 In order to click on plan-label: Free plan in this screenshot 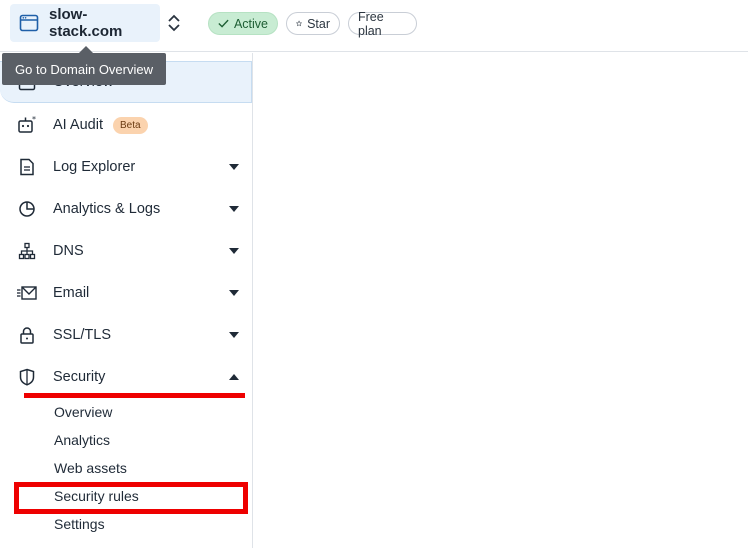, I will do `click(371, 23)`.